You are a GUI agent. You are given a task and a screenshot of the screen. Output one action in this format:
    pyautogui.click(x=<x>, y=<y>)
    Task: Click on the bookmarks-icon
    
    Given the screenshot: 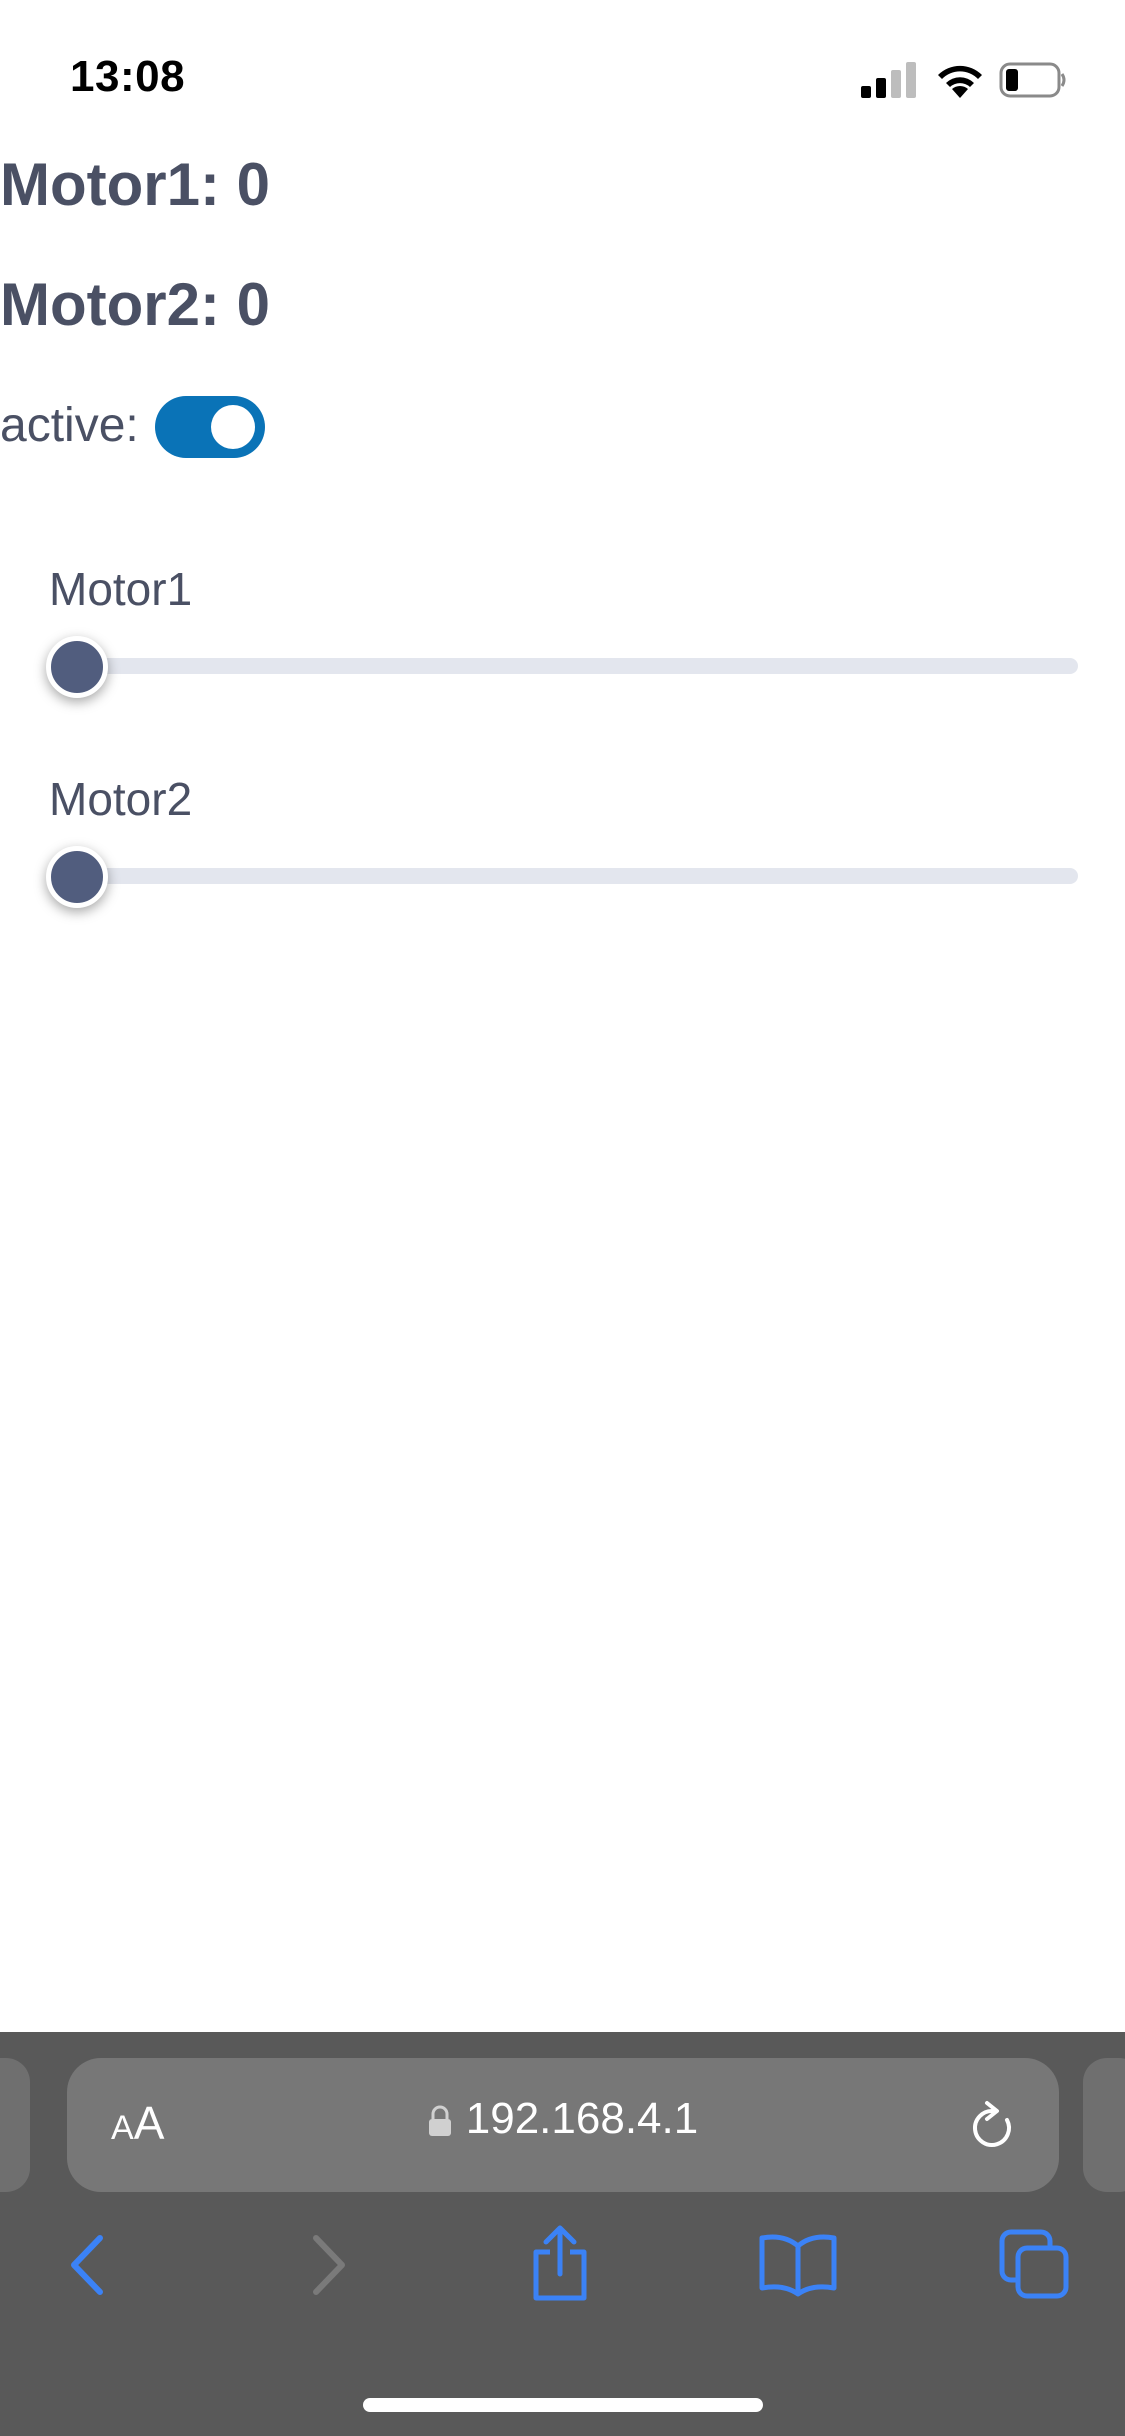 What is the action you would take?
    pyautogui.click(x=798, y=2265)
    